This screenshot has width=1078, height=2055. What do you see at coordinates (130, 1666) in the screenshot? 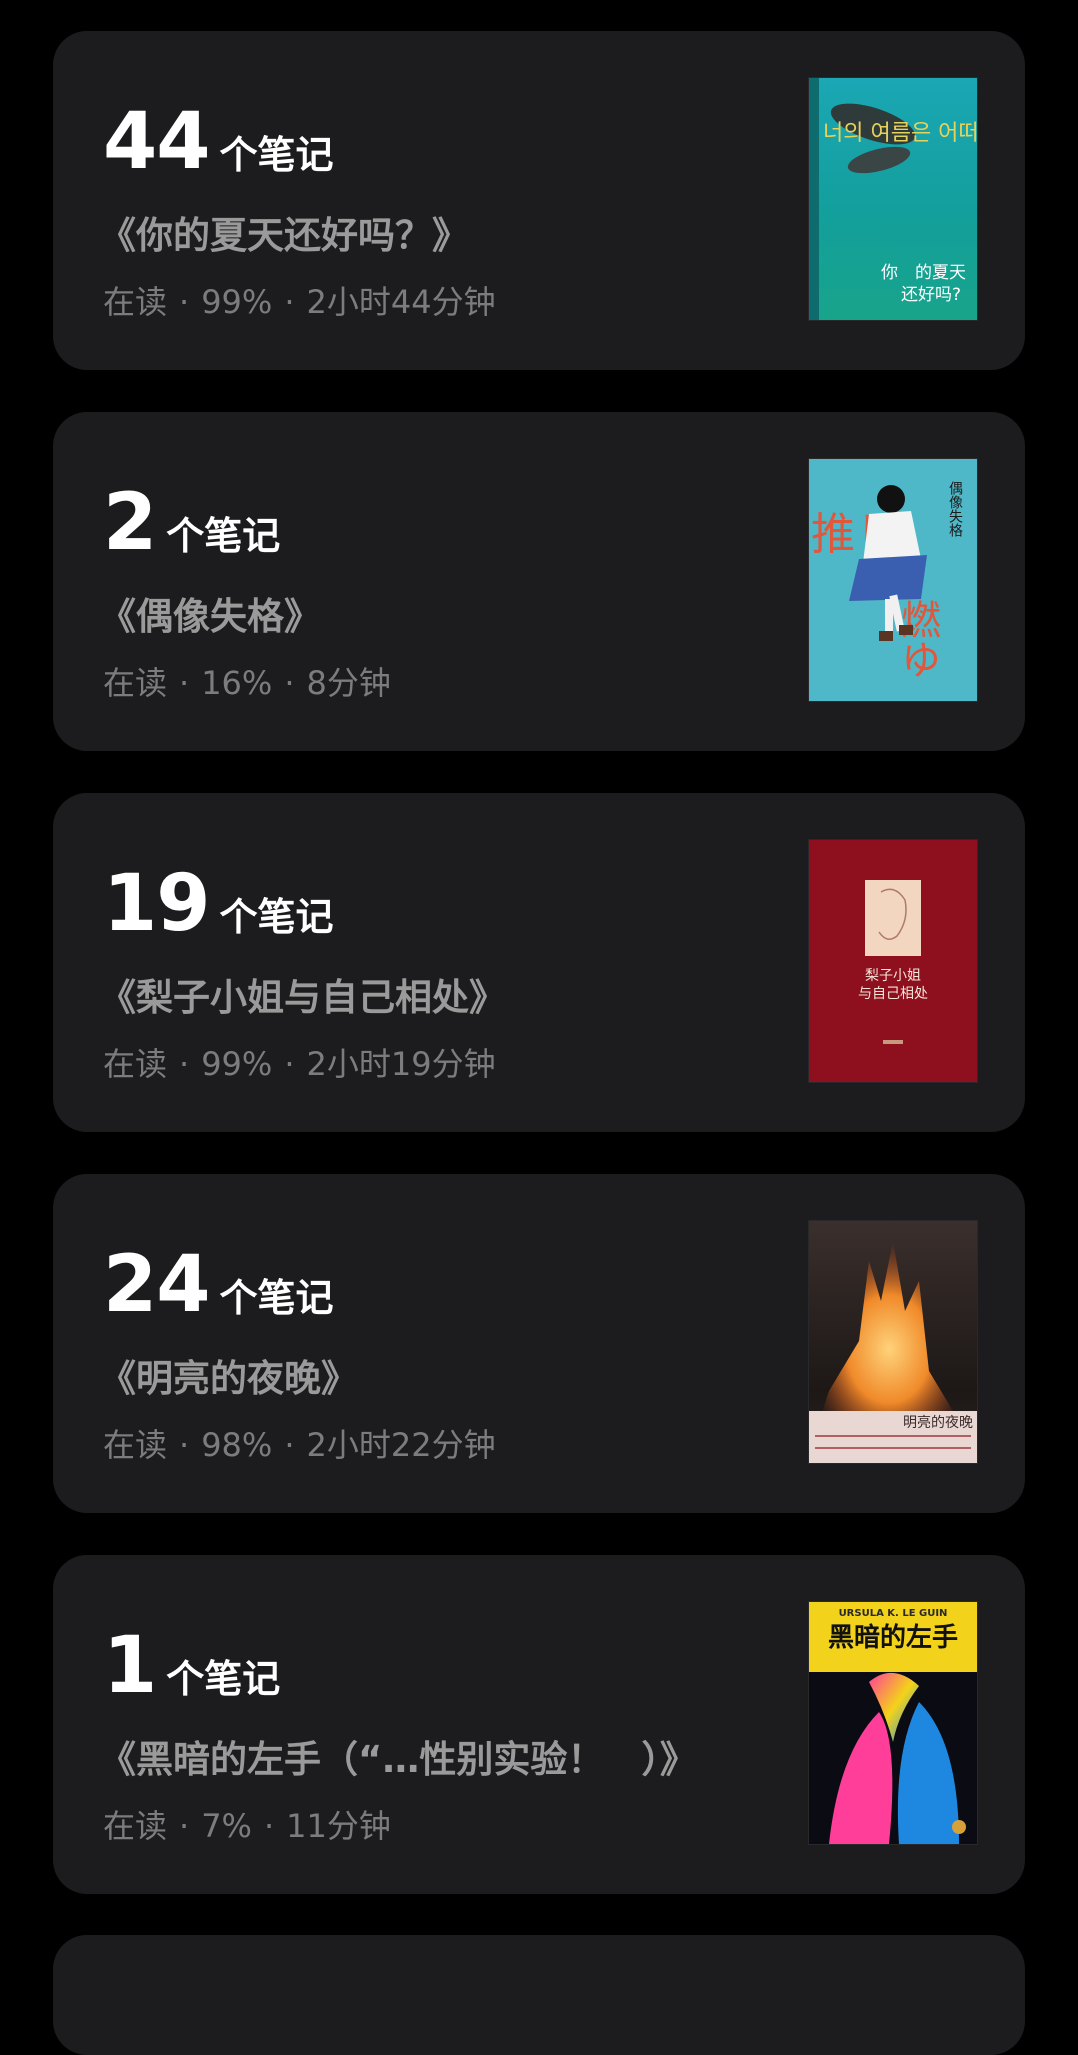
I see `note-count: 1` at bounding box center [130, 1666].